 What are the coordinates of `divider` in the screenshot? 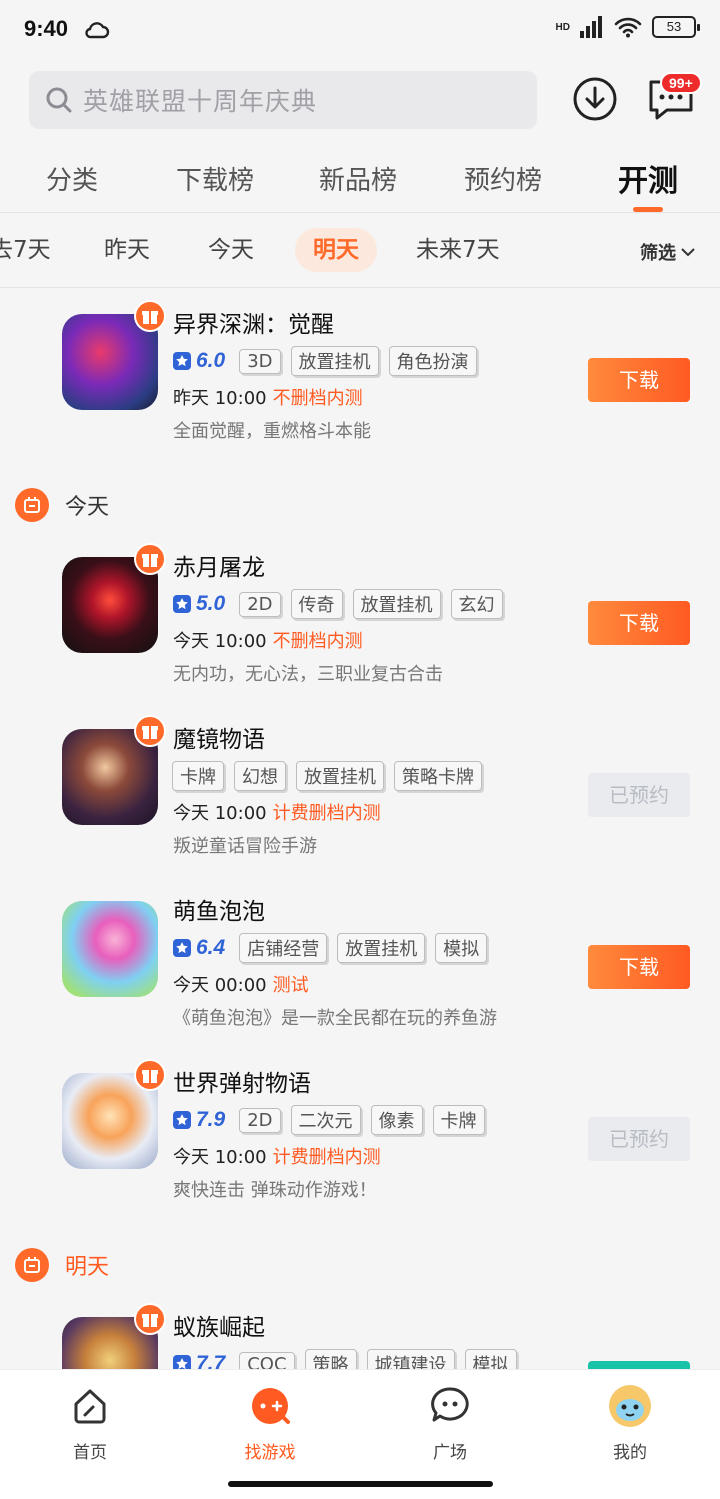 It's located at (360, 287).